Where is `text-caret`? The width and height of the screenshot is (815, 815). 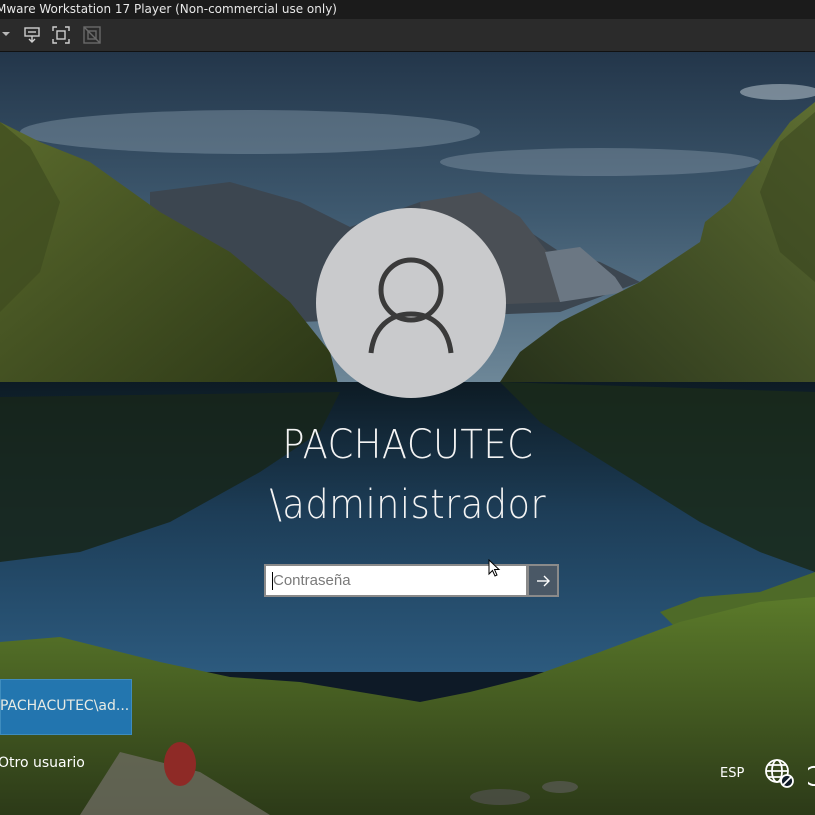 text-caret is located at coordinates (272, 581).